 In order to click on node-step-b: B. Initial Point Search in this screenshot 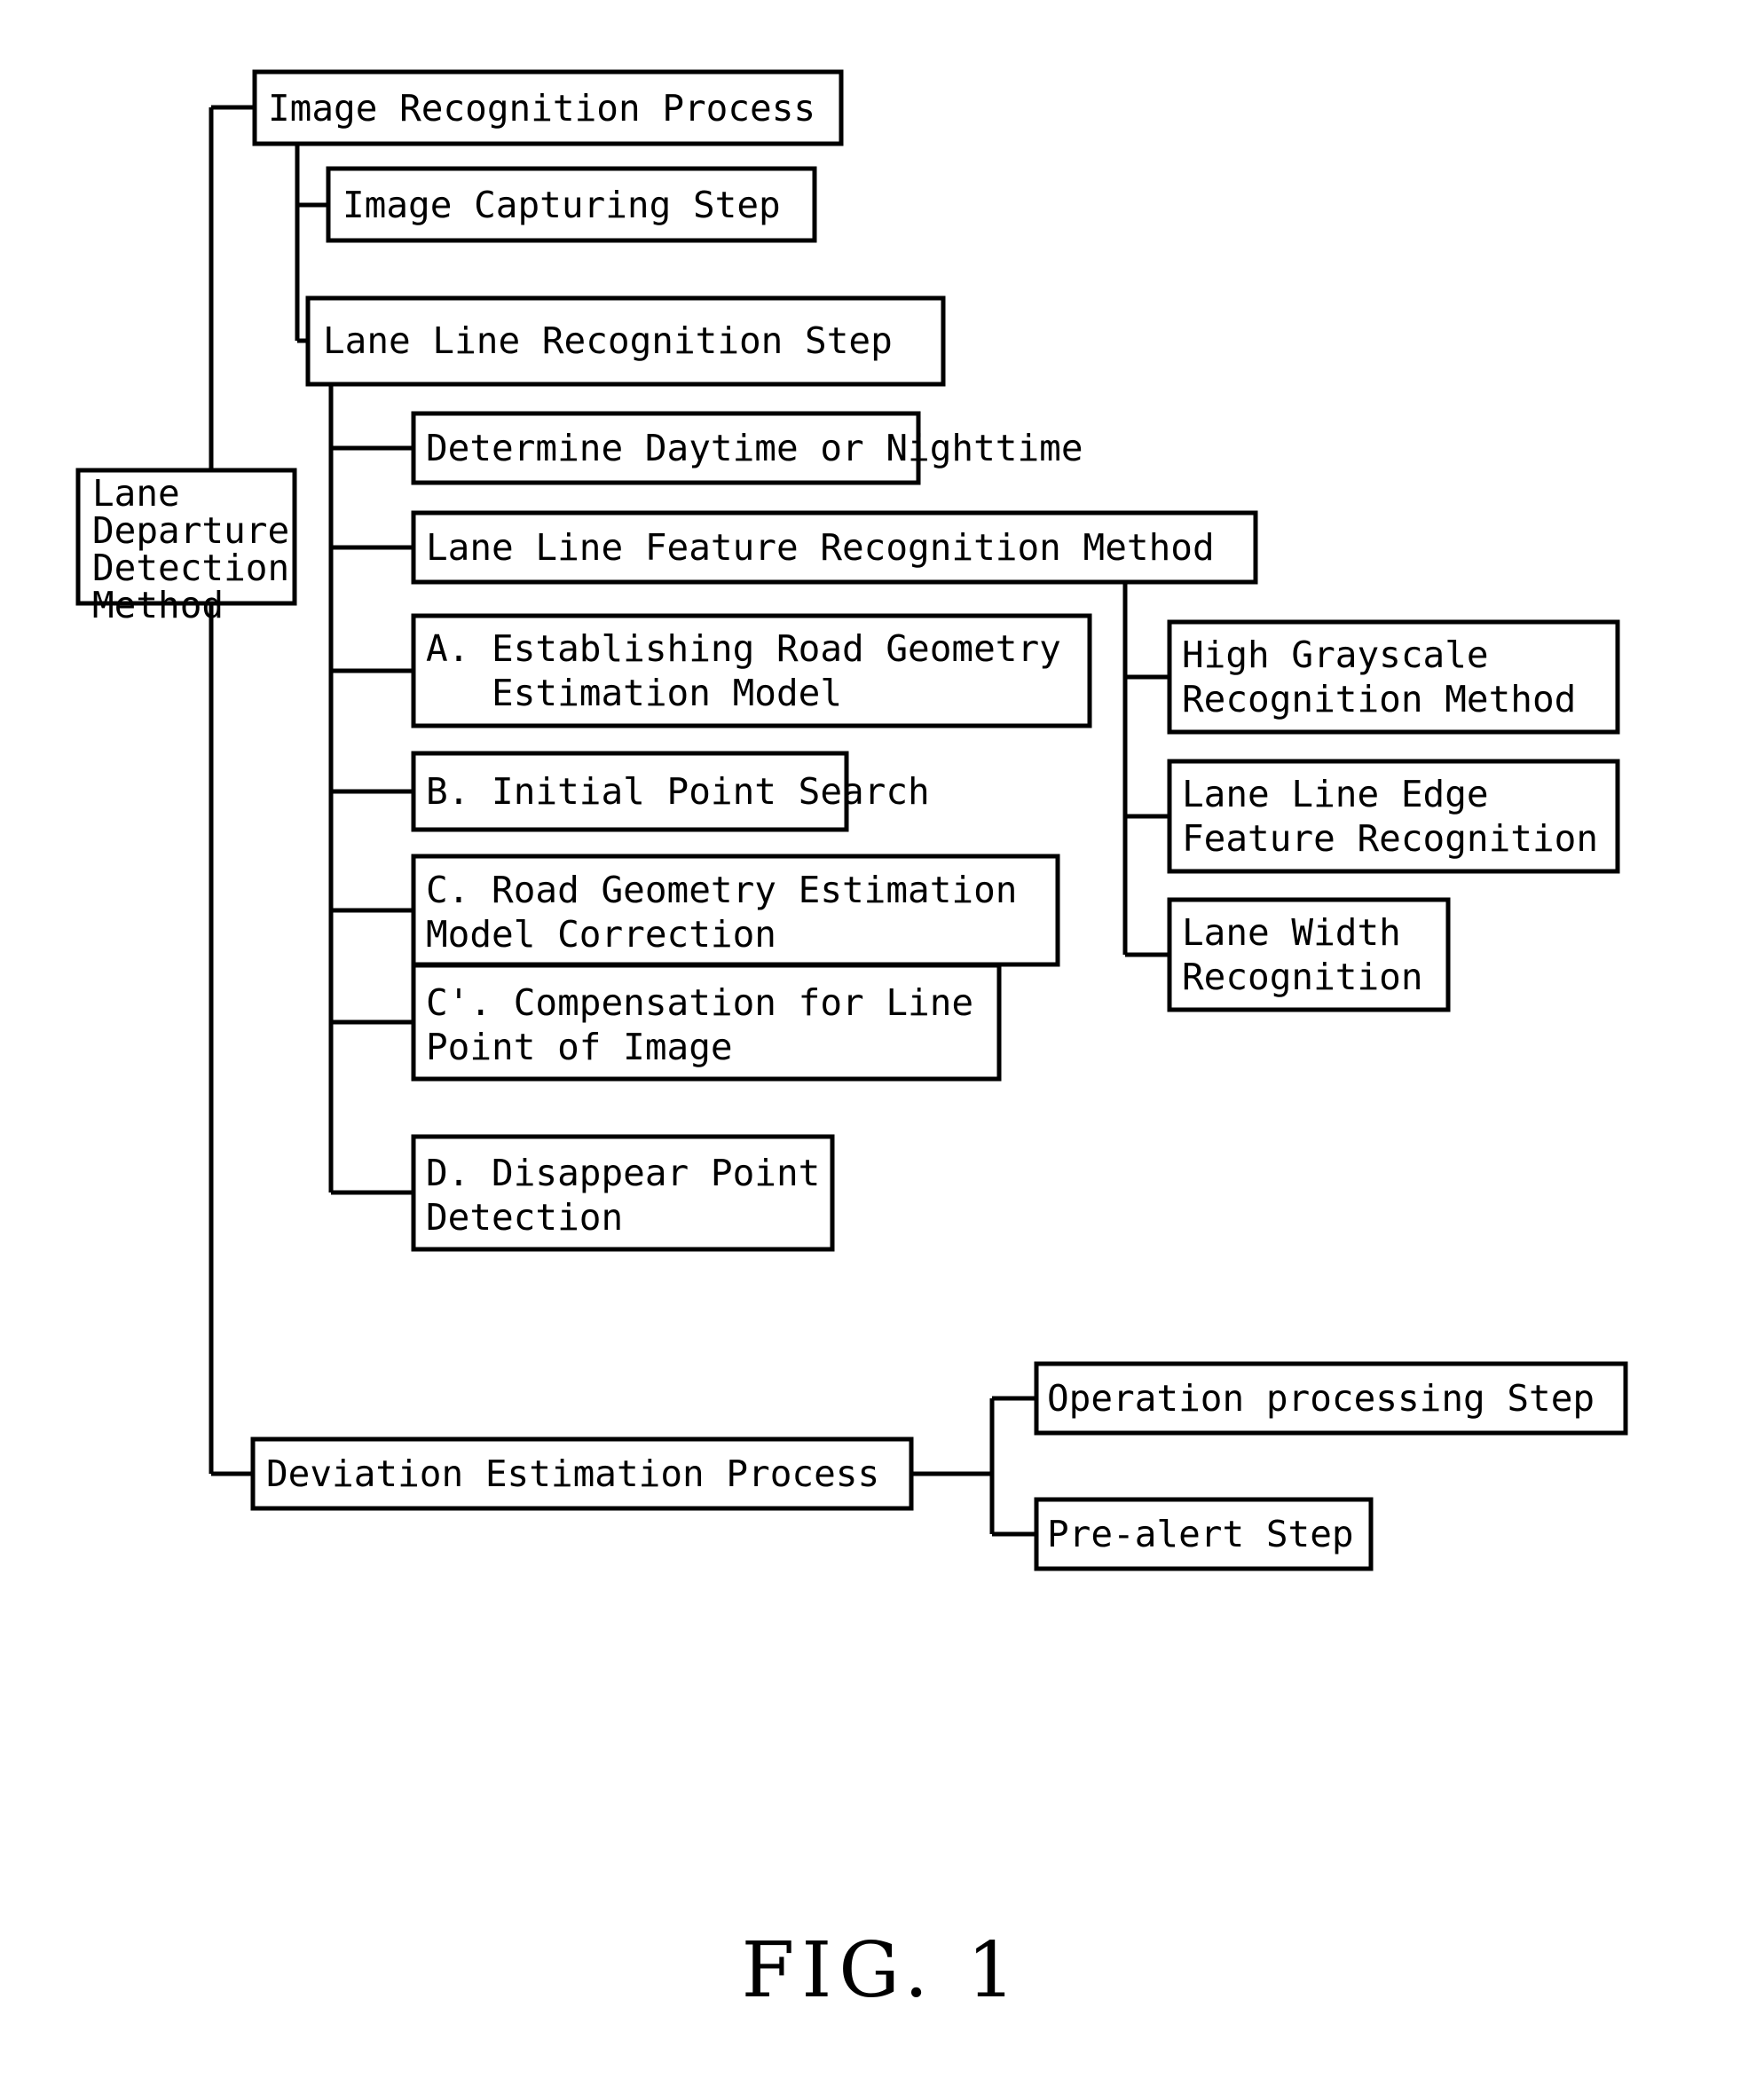, I will do `click(747, 791)`.